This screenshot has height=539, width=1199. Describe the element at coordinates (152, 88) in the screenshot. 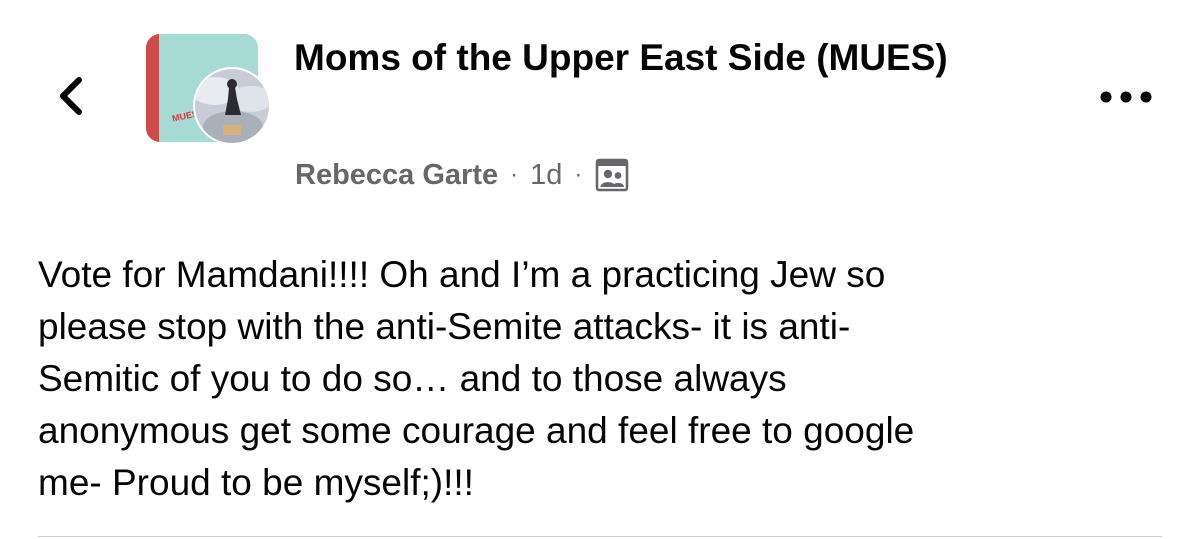

I see `group-avatar-strip` at that location.